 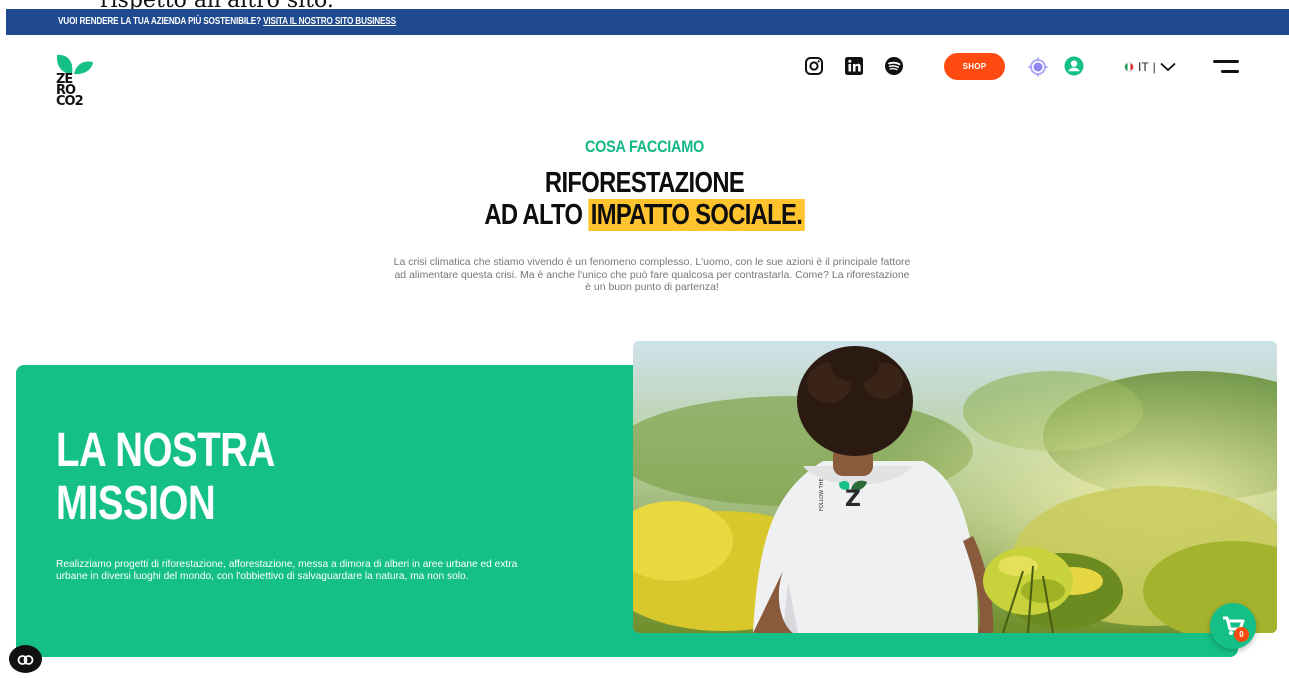 I want to click on menu-line-top, so click(x=1226, y=61).